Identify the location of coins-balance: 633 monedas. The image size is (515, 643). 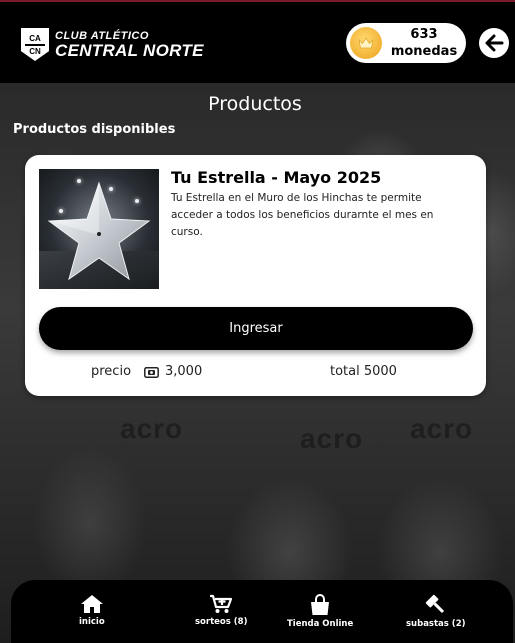
(406, 43).